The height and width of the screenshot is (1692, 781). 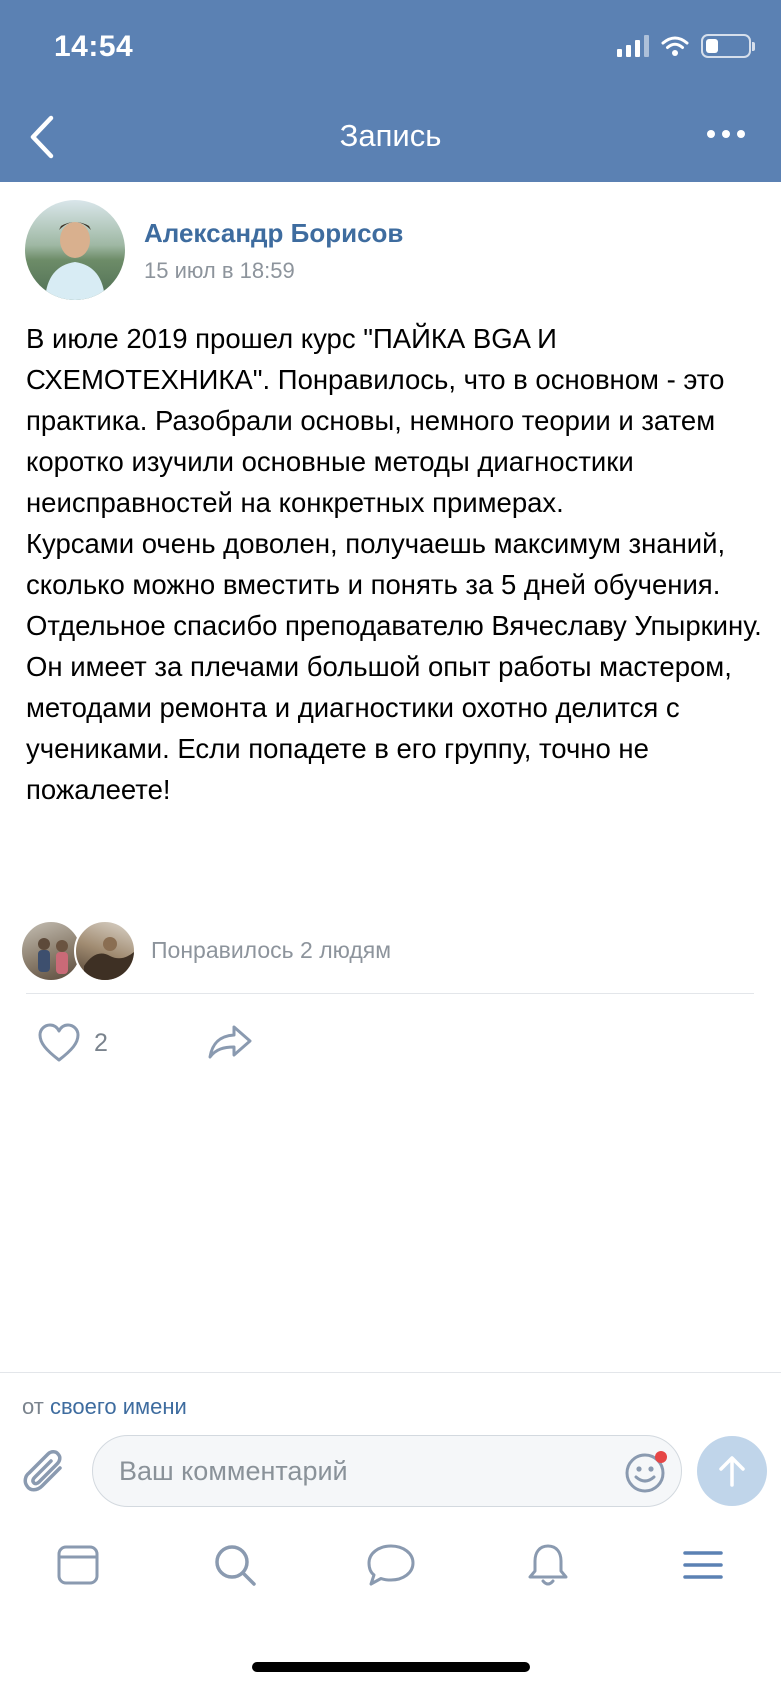 I want to click on page-title: Запись, so click(x=390, y=135).